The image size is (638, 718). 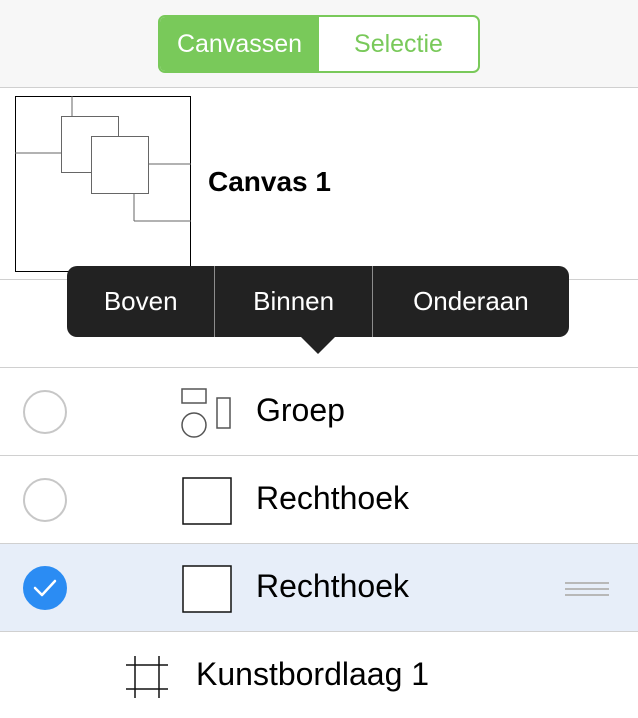 I want to click on popover-arrow, so click(x=318, y=345).